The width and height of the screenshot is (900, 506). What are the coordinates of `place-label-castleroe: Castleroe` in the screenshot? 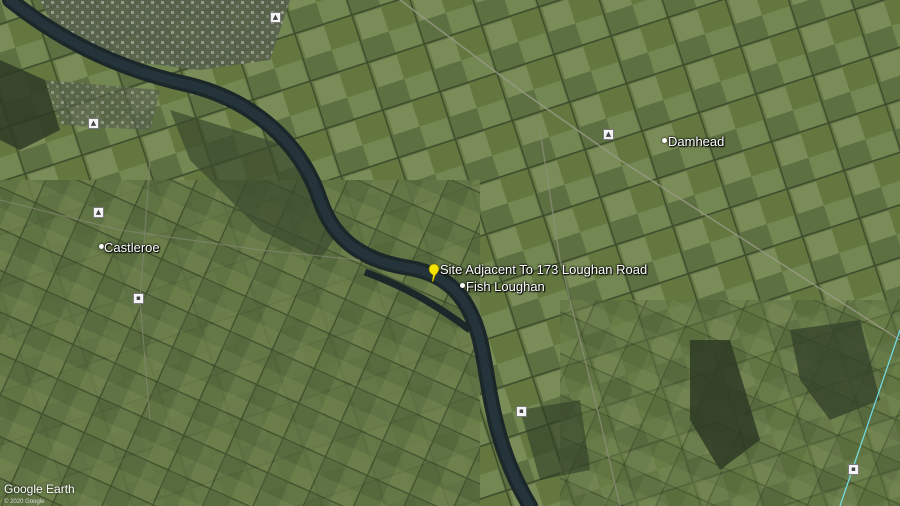 It's located at (132, 247).